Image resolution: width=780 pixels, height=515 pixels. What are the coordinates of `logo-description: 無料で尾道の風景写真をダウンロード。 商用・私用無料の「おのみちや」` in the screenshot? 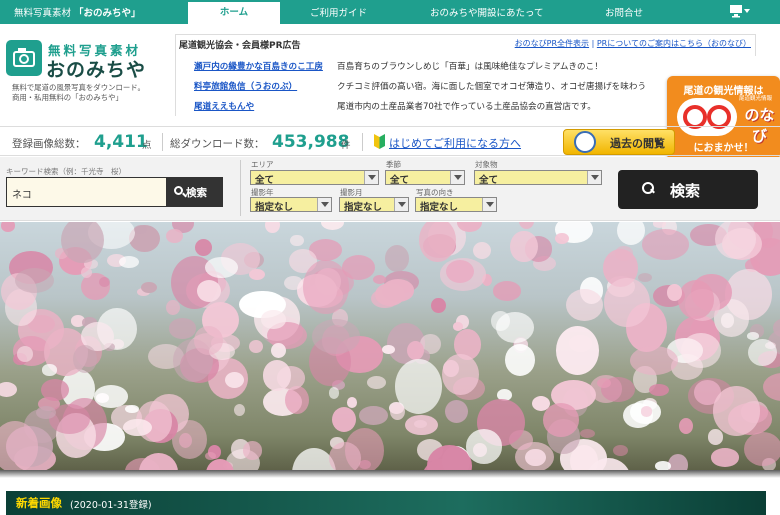 It's located at (78, 93).